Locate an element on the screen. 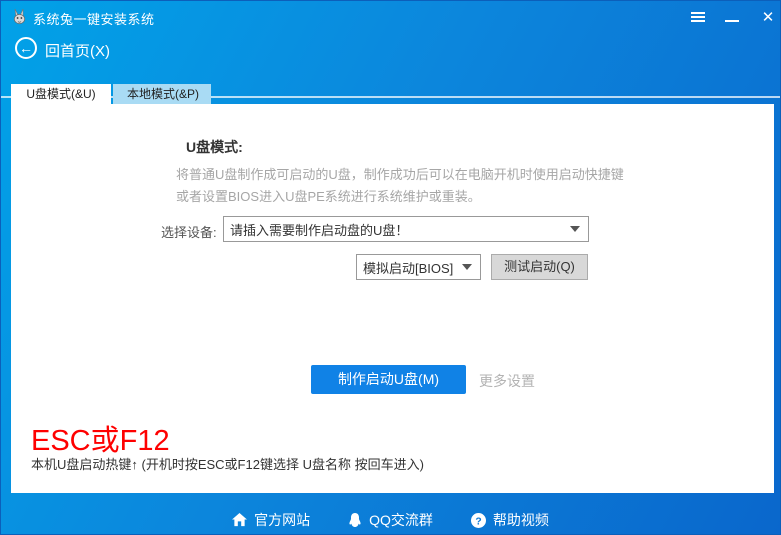  more-settings-link: 更多设置 is located at coordinates (507, 381).